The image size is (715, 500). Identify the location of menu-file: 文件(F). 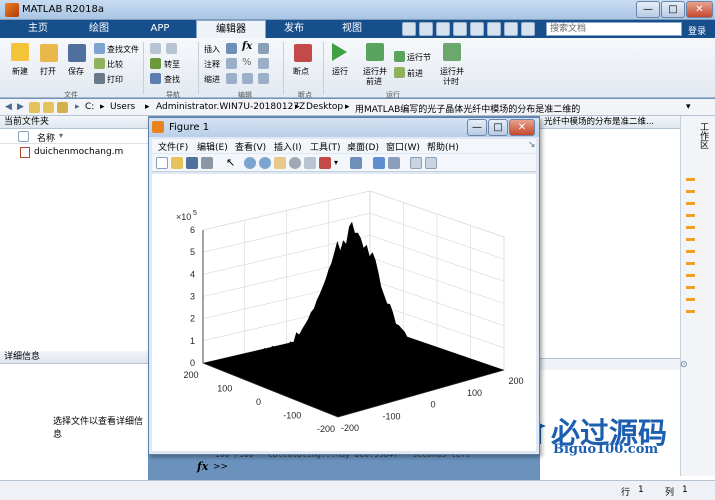
(173, 146).